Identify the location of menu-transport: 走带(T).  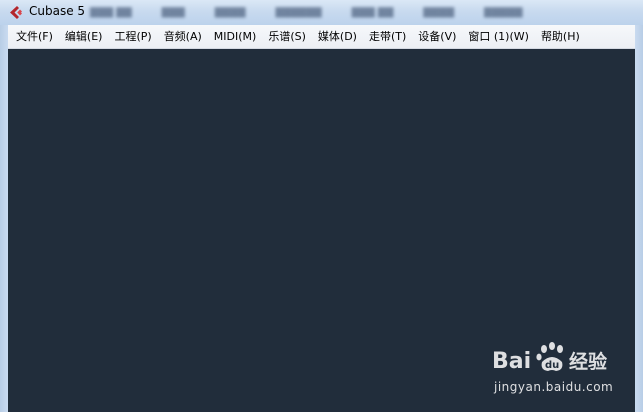
(387, 37).